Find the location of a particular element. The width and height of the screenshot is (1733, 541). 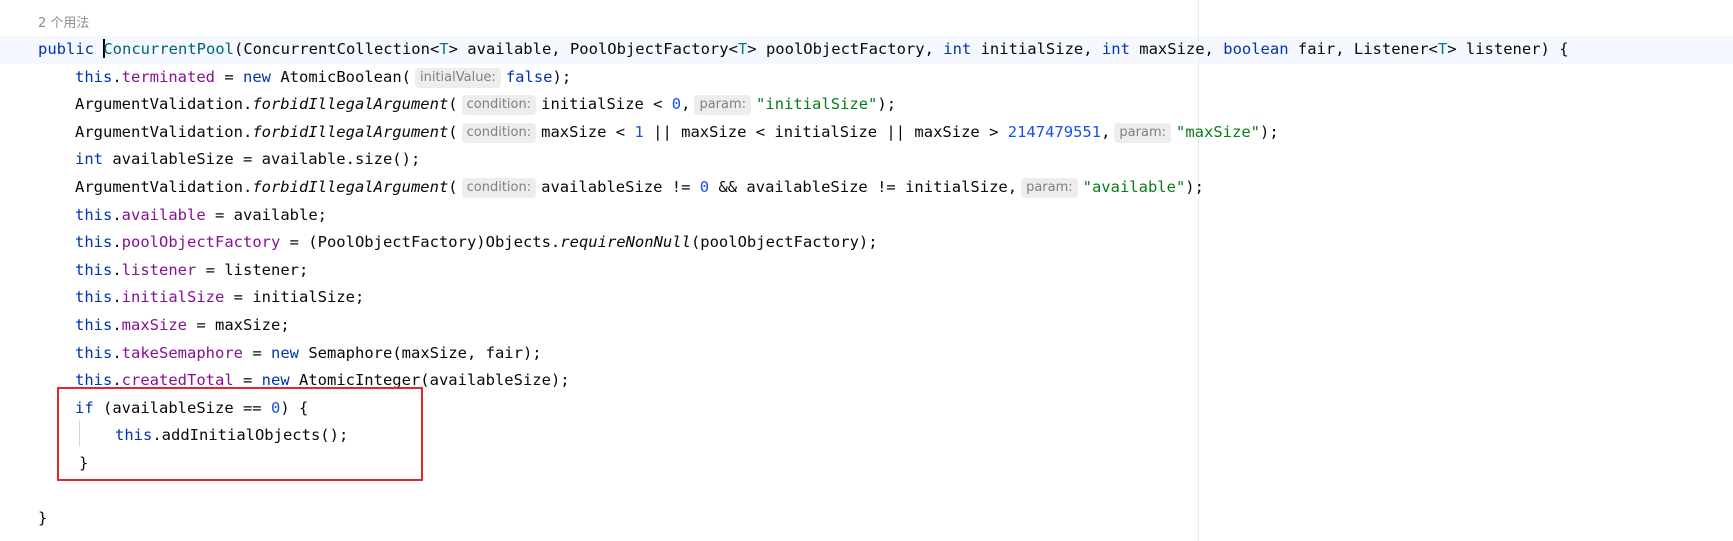

closing-brace: } is located at coordinates (43, 518).